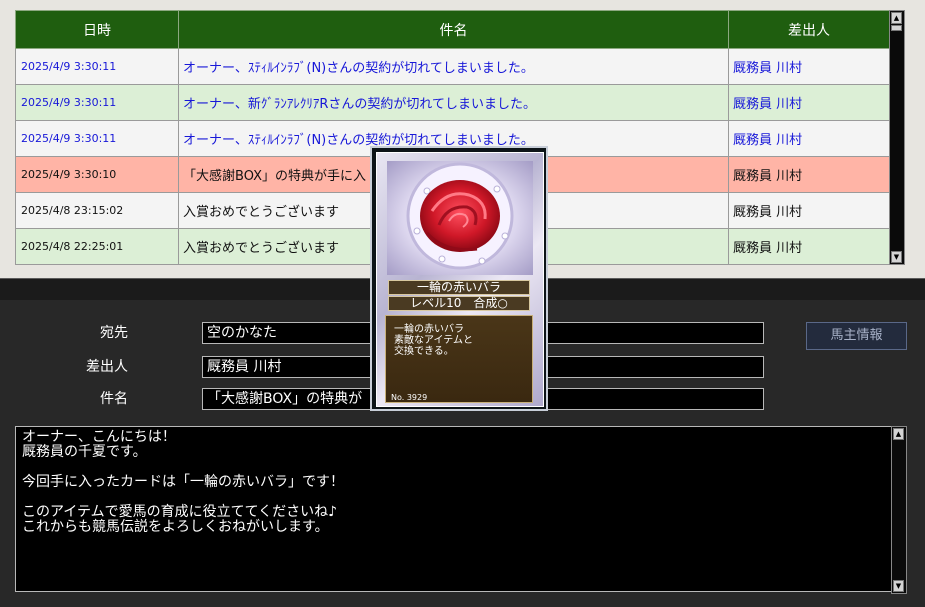  I want to click on mail-body-line: 今回手に入ったカードは「一輪の赤いバラ」です！, so click(183, 482).